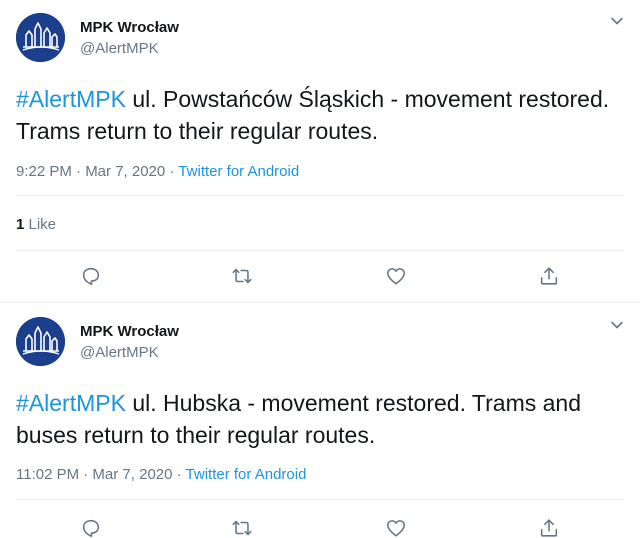 The height and width of the screenshot is (538, 640). Describe the element at coordinates (101, 474) in the screenshot. I see `tweet-timestamp: 11:02 PM · Mar 7, 2020 ·` at that location.